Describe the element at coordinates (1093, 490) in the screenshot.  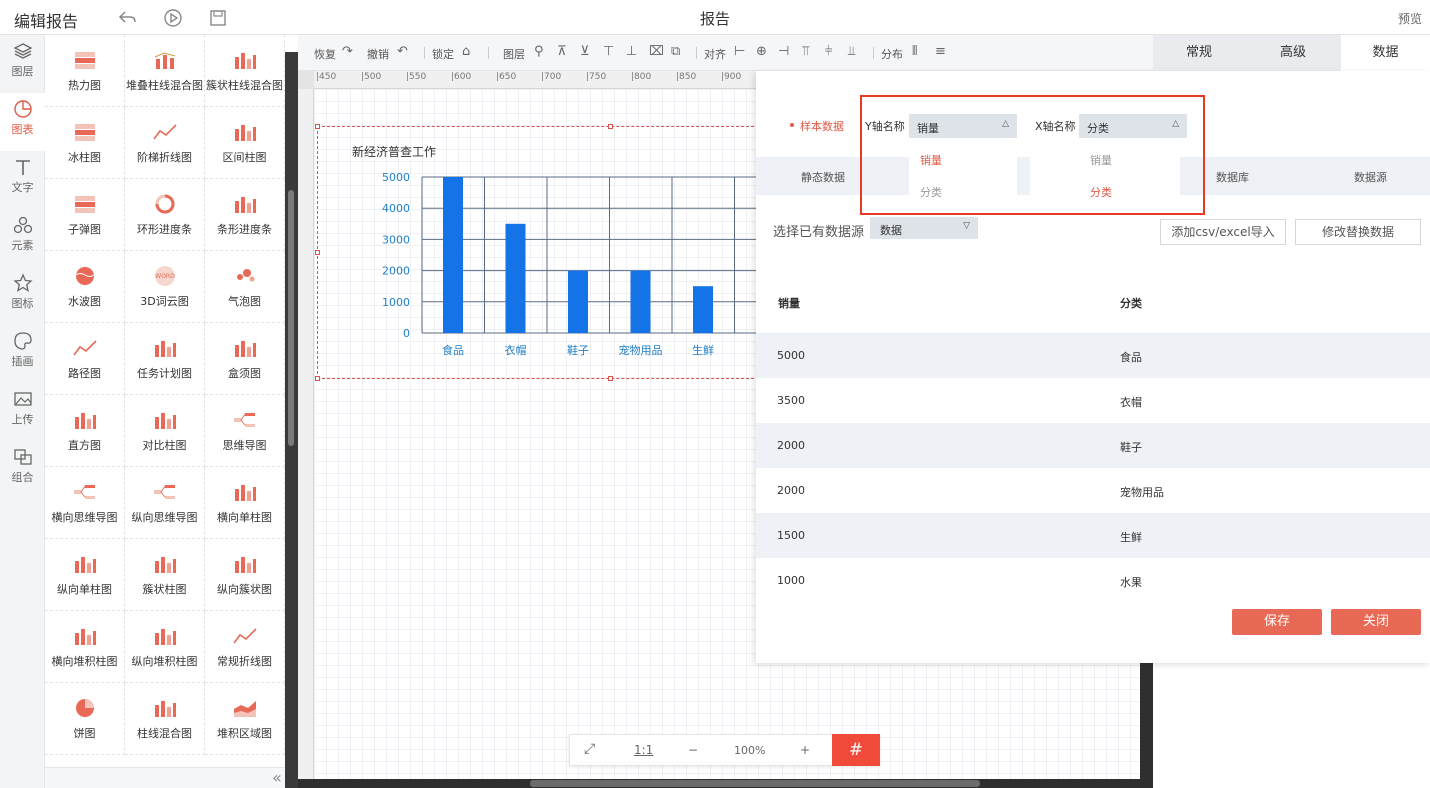
I see `table-row: 2000 宠物用品` at that location.